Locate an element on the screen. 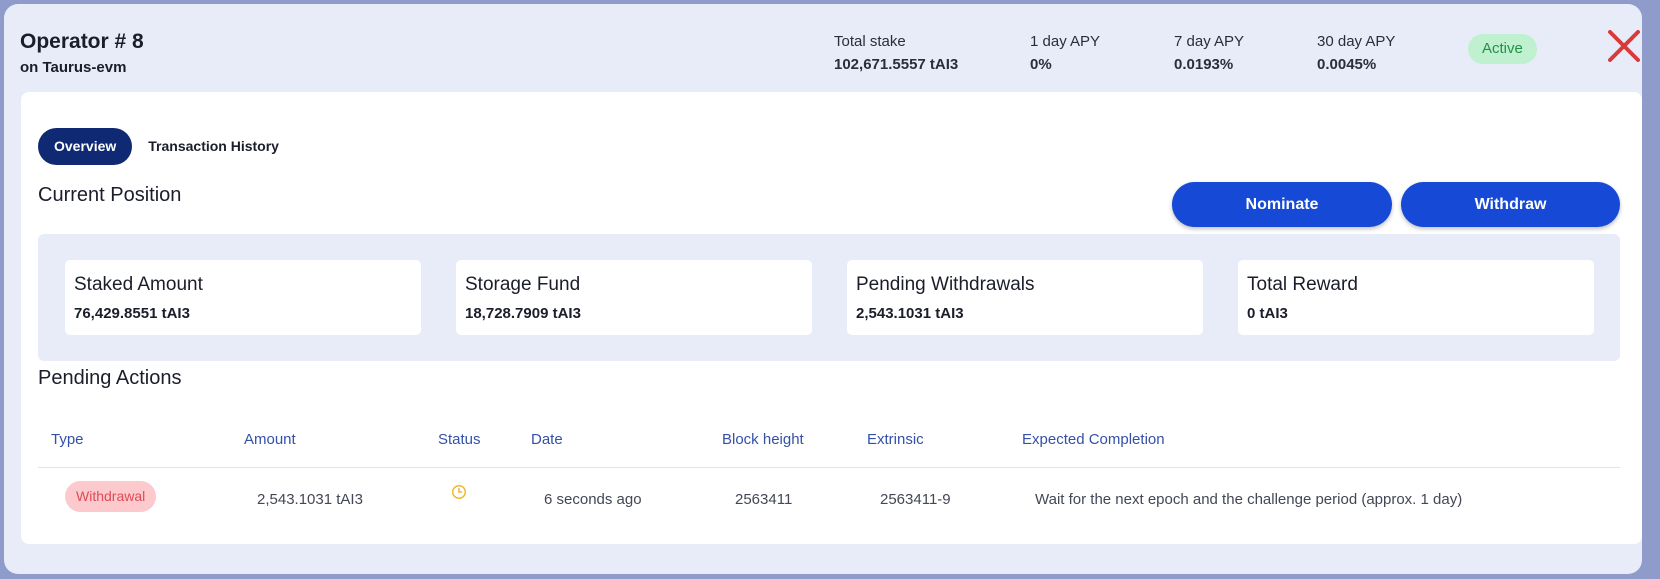  operator-title: Operator # 8 is located at coordinates (82, 41).